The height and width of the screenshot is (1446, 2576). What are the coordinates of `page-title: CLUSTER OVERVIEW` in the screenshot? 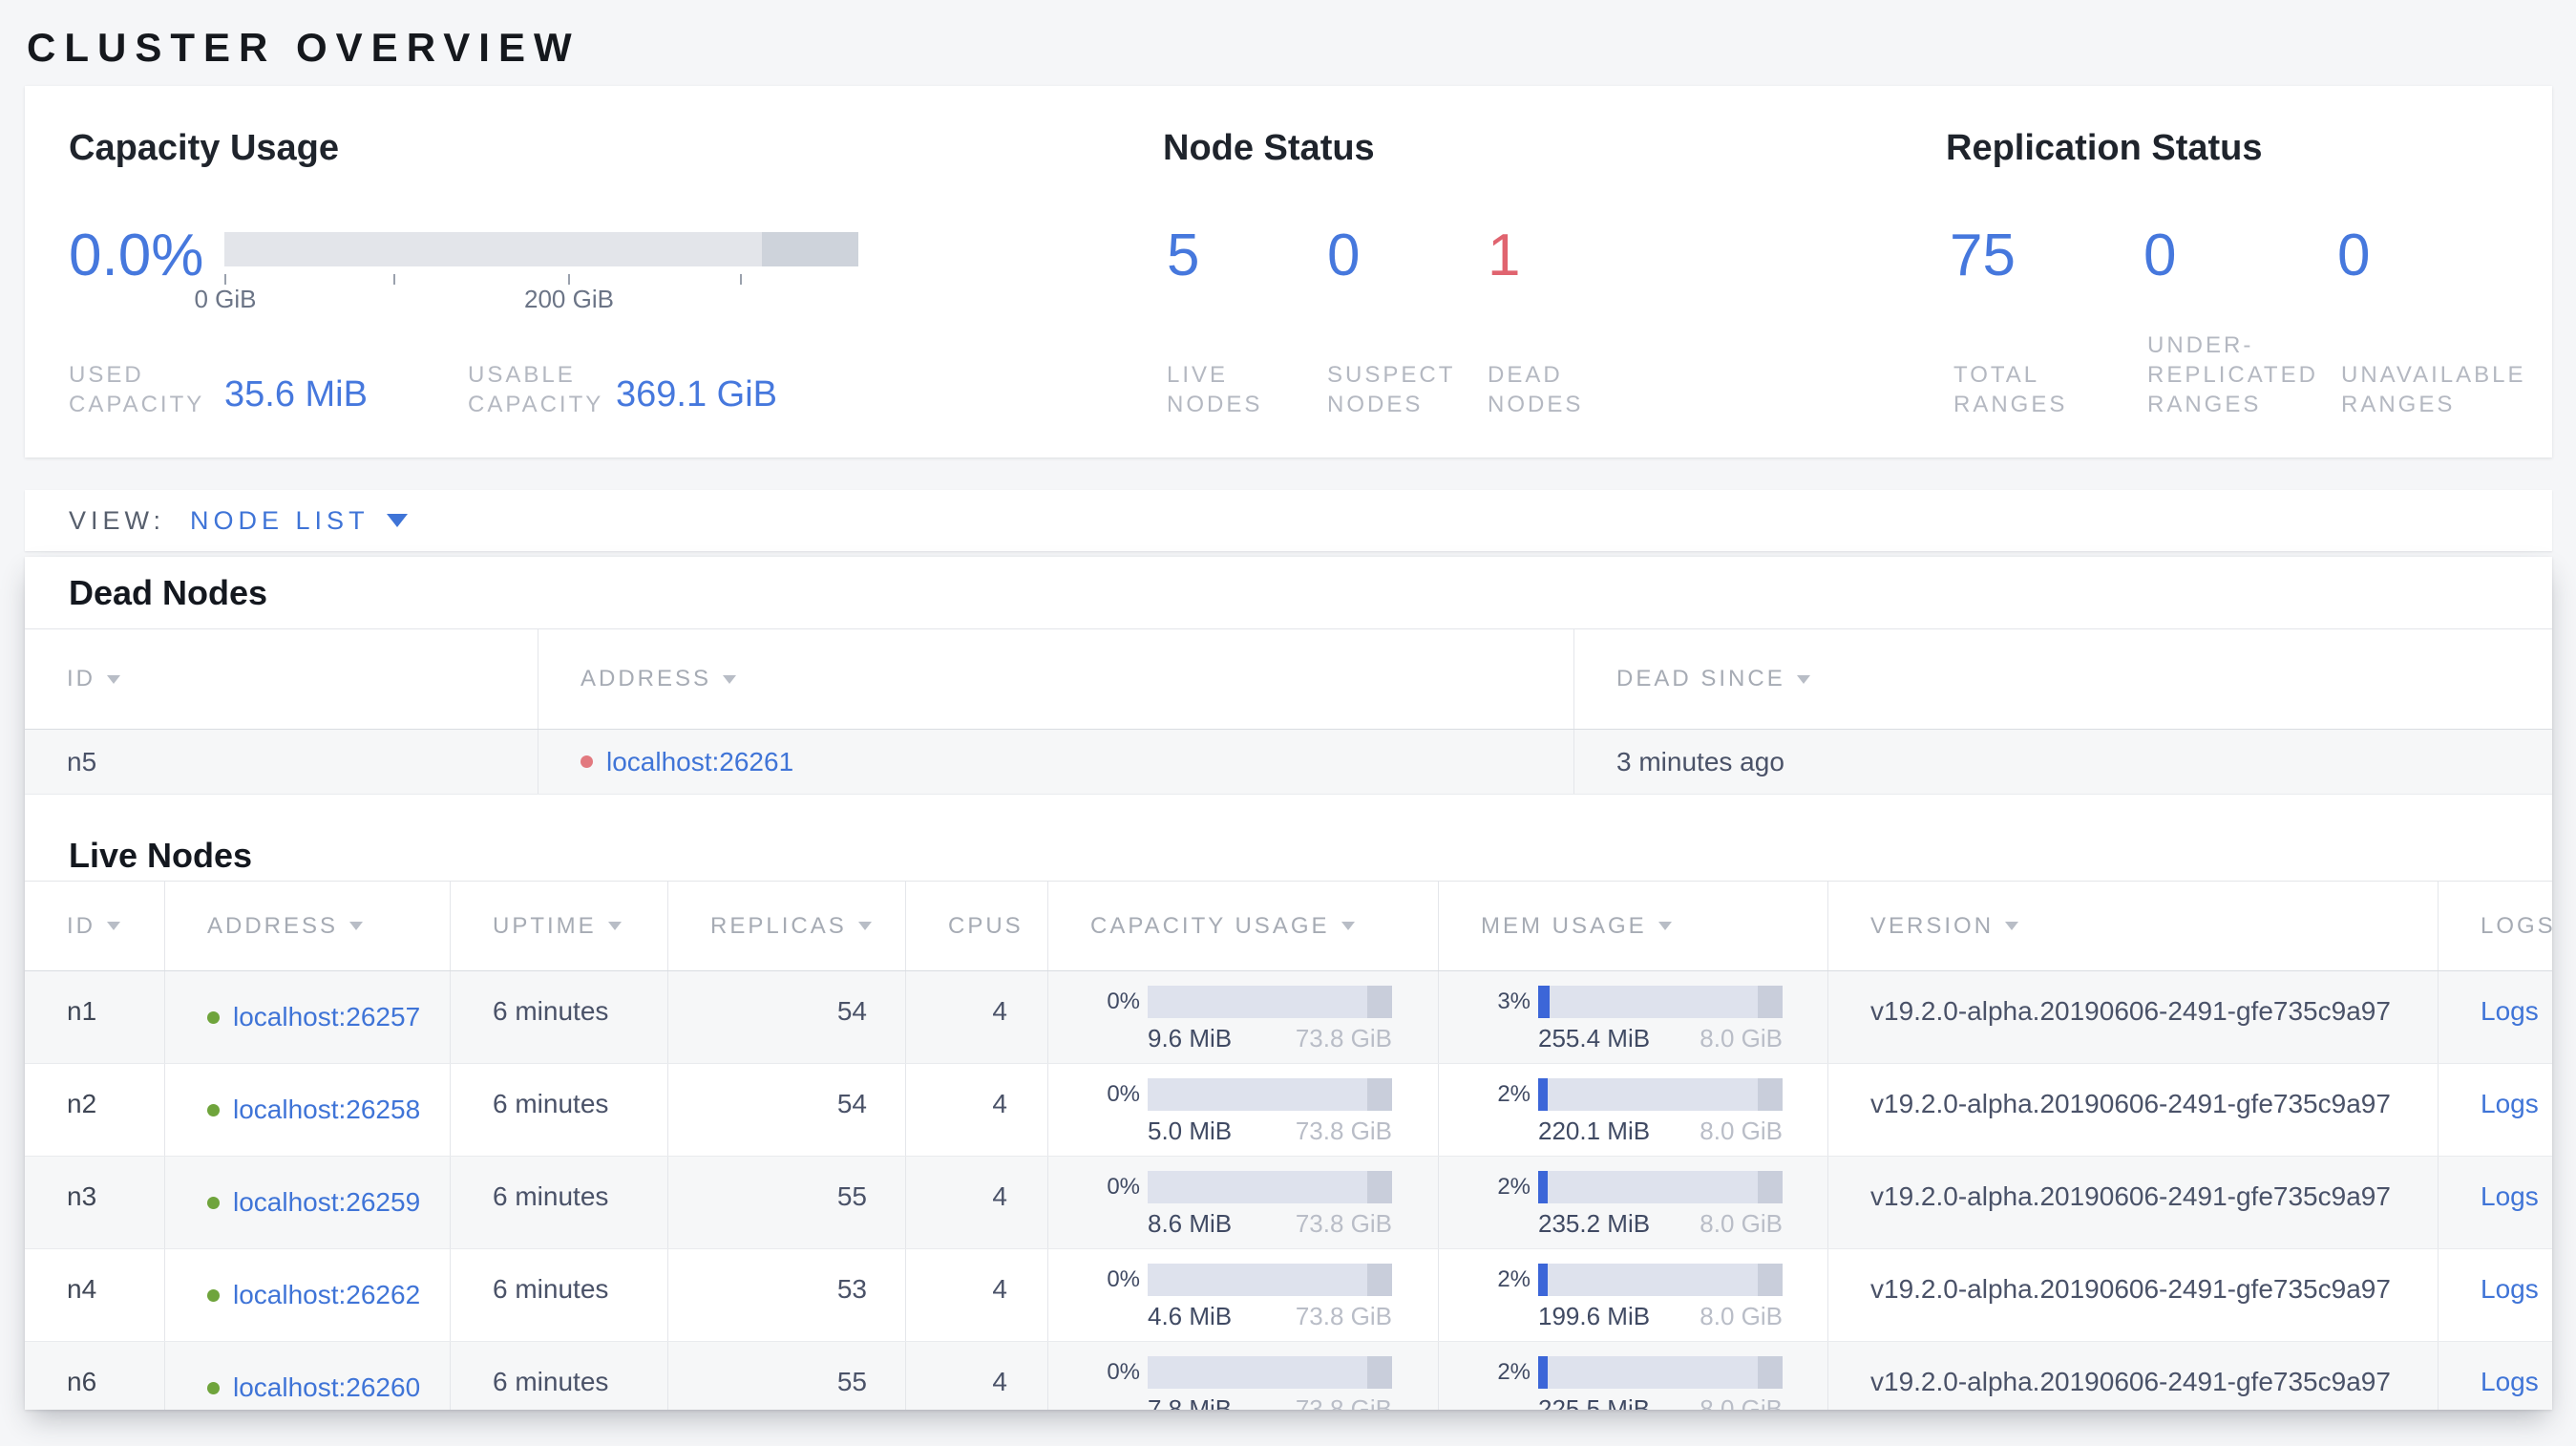 It's located at (304, 47).